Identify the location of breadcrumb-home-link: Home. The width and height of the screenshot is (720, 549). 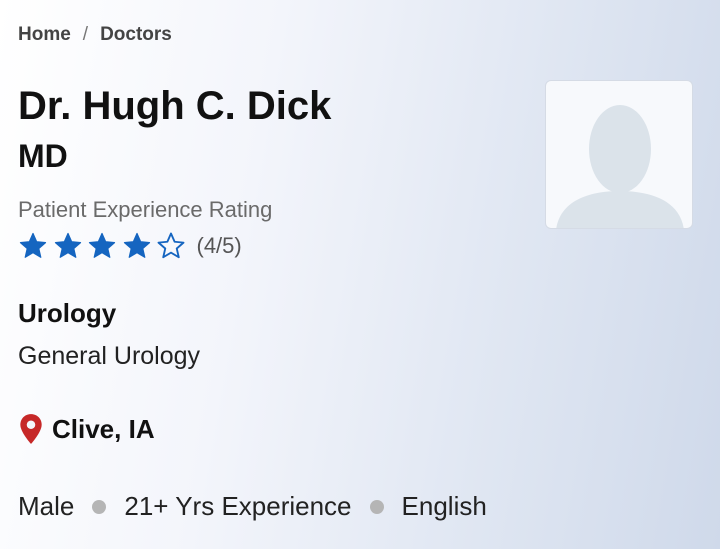
(44, 34).